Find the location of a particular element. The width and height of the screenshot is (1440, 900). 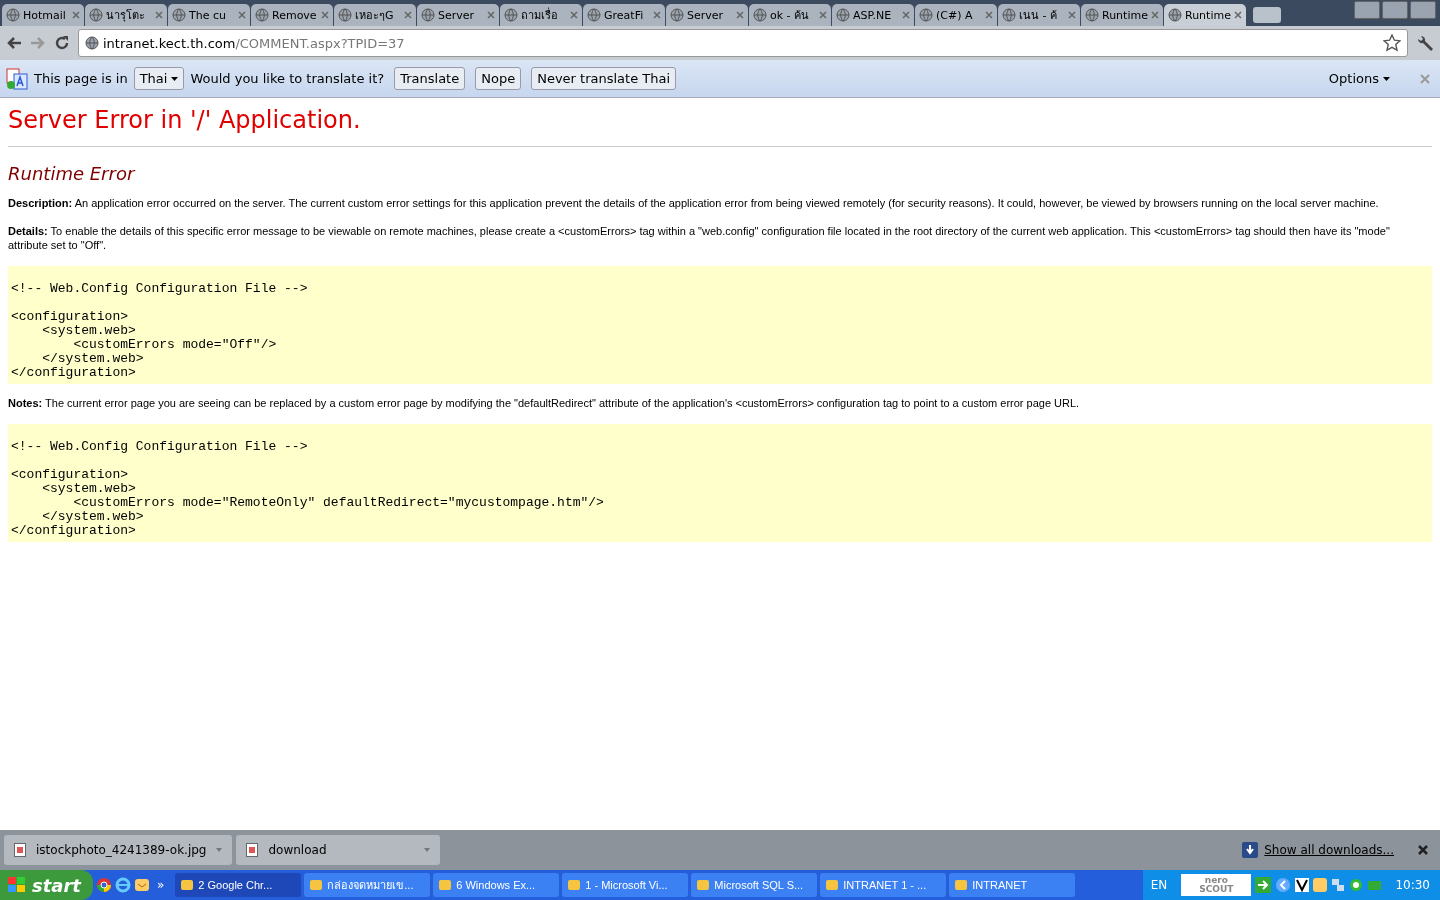

browser-tab: เหอะๆG is located at coordinates (375, 15).